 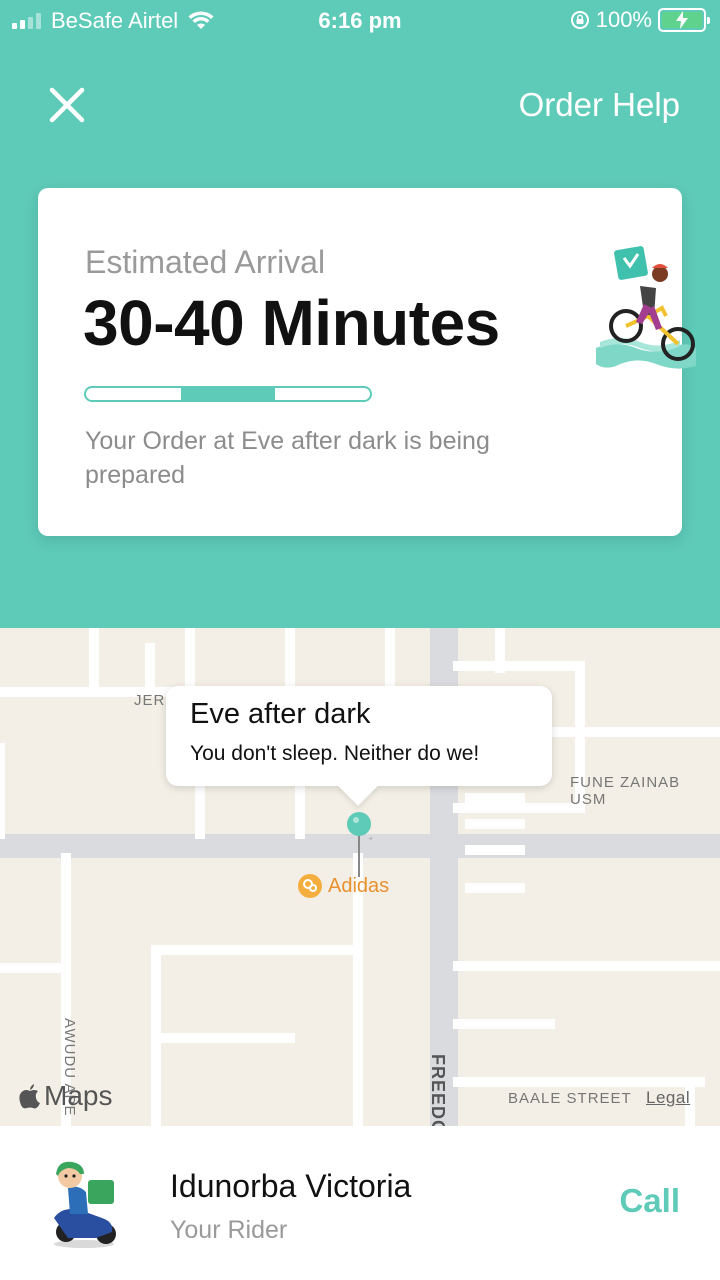 I want to click on order-progress-bar, so click(x=228, y=394).